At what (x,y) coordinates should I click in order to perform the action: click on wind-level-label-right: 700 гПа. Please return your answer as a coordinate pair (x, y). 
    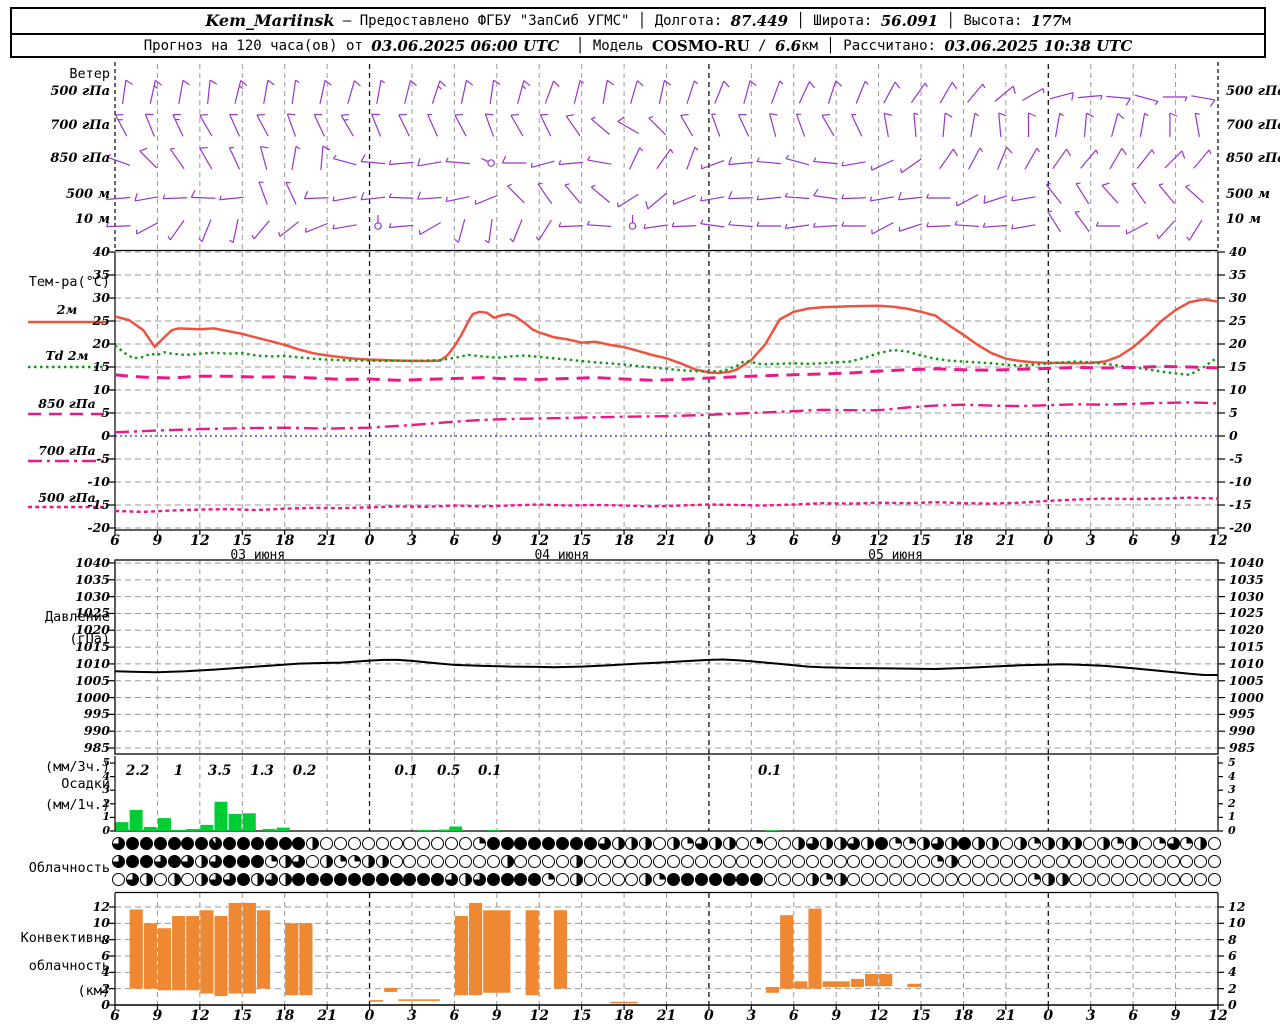
    Looking at the image, I should click on (1253, 125).